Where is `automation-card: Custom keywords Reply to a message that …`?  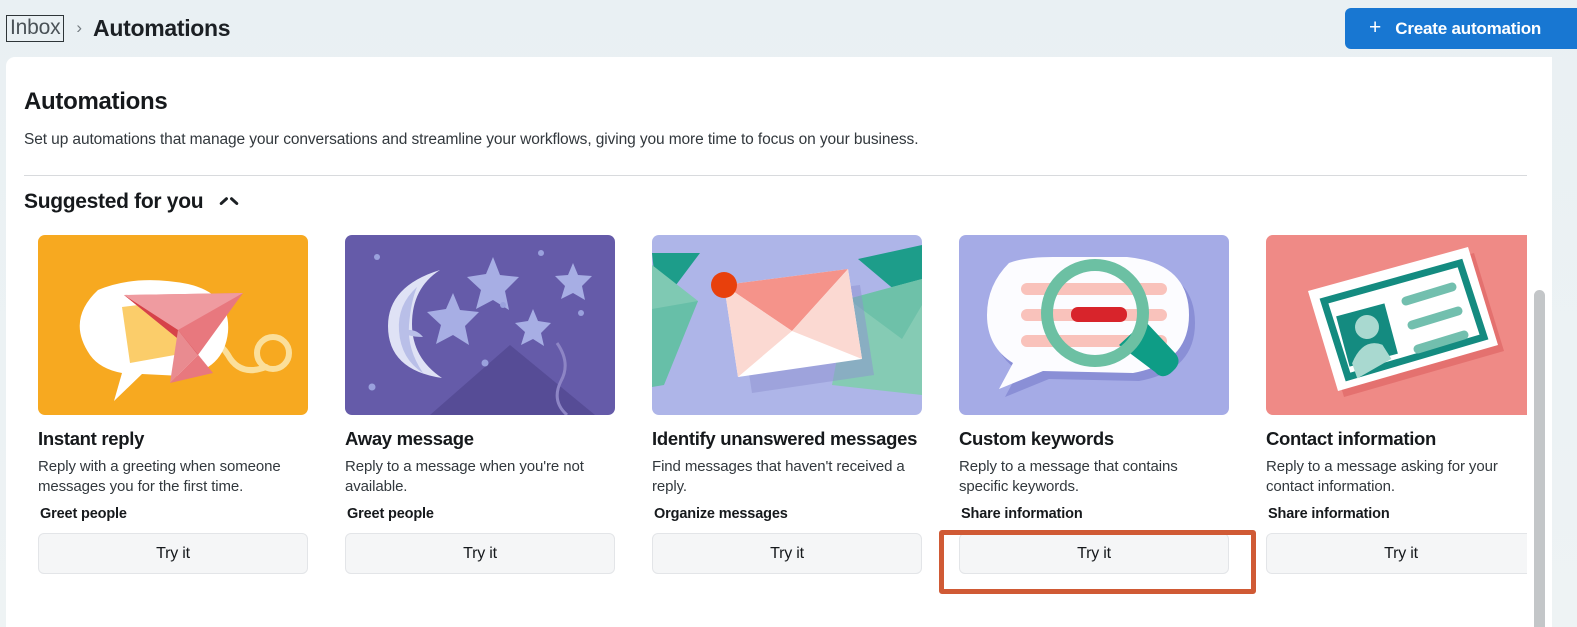
automation-card: Custom keywords Reply to a message that … is located at coordinates (1094, 405).